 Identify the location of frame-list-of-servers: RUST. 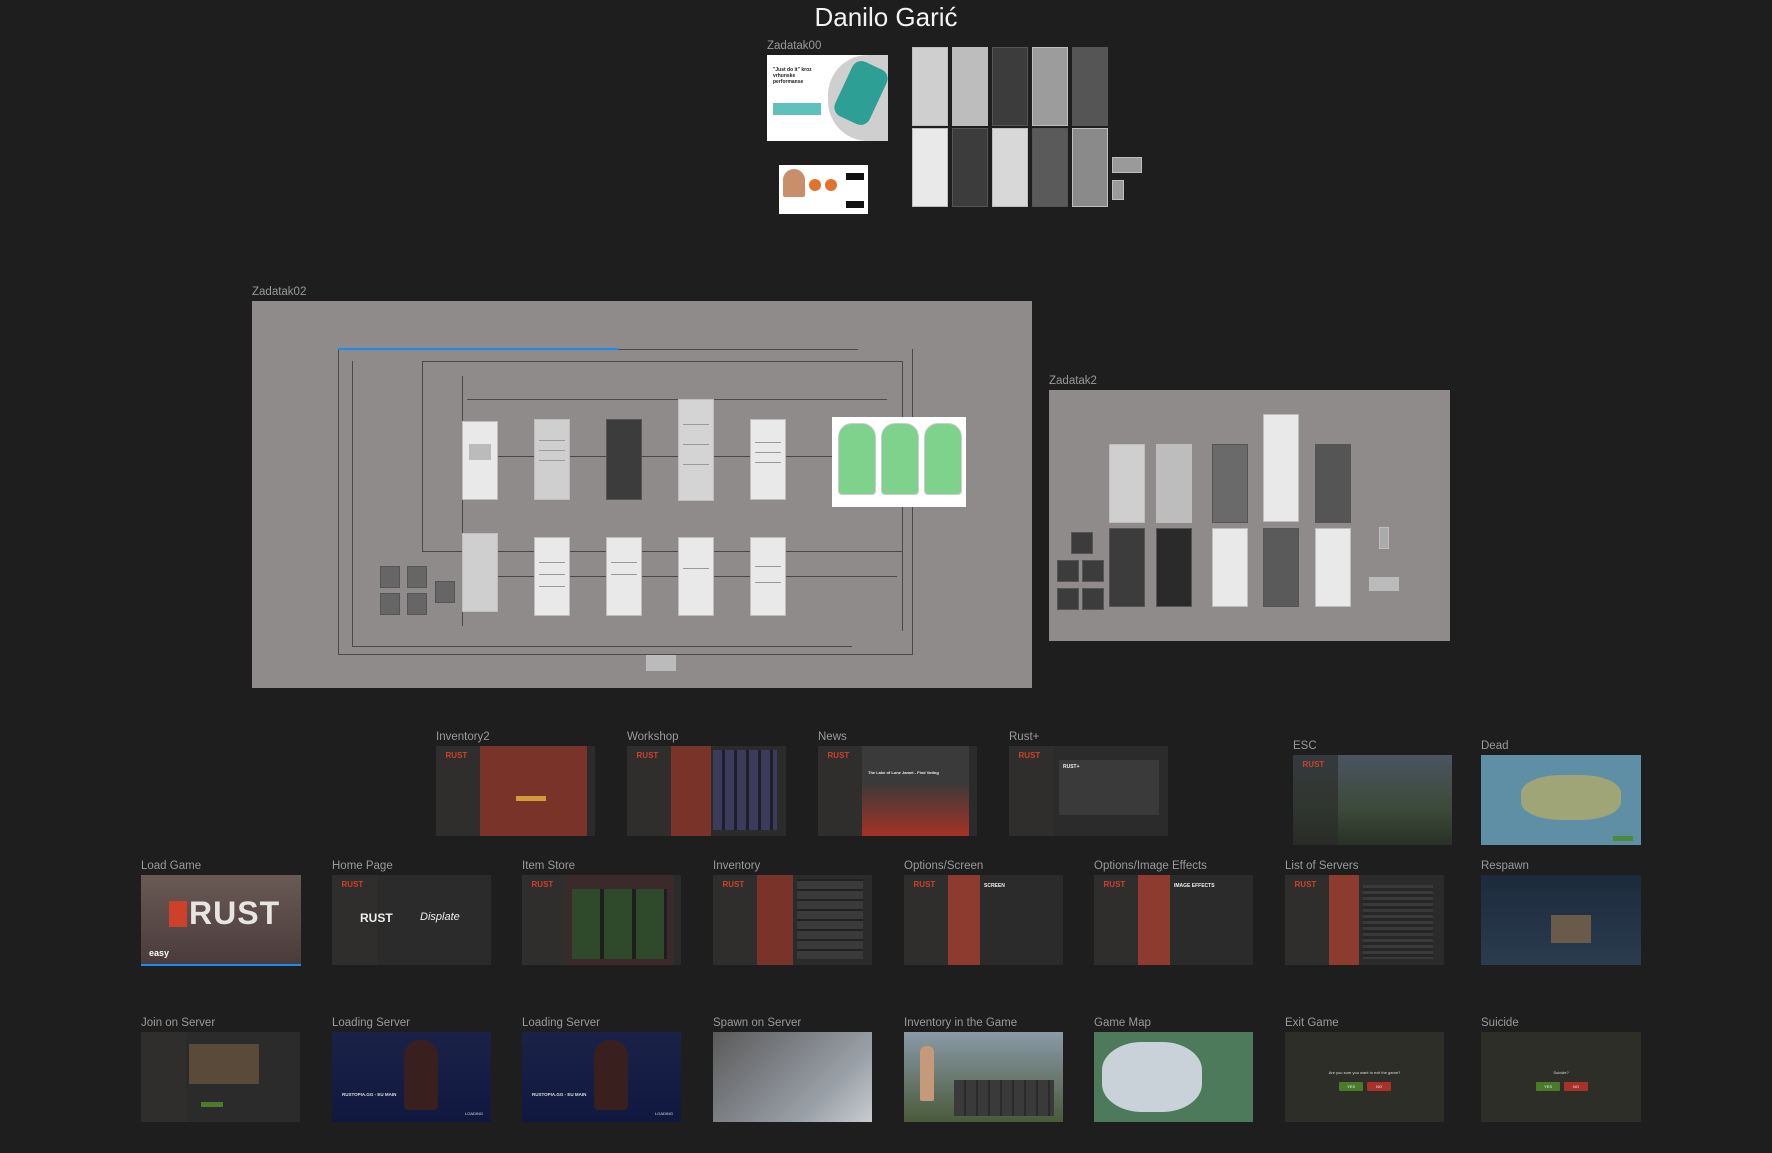
(1364, 920).